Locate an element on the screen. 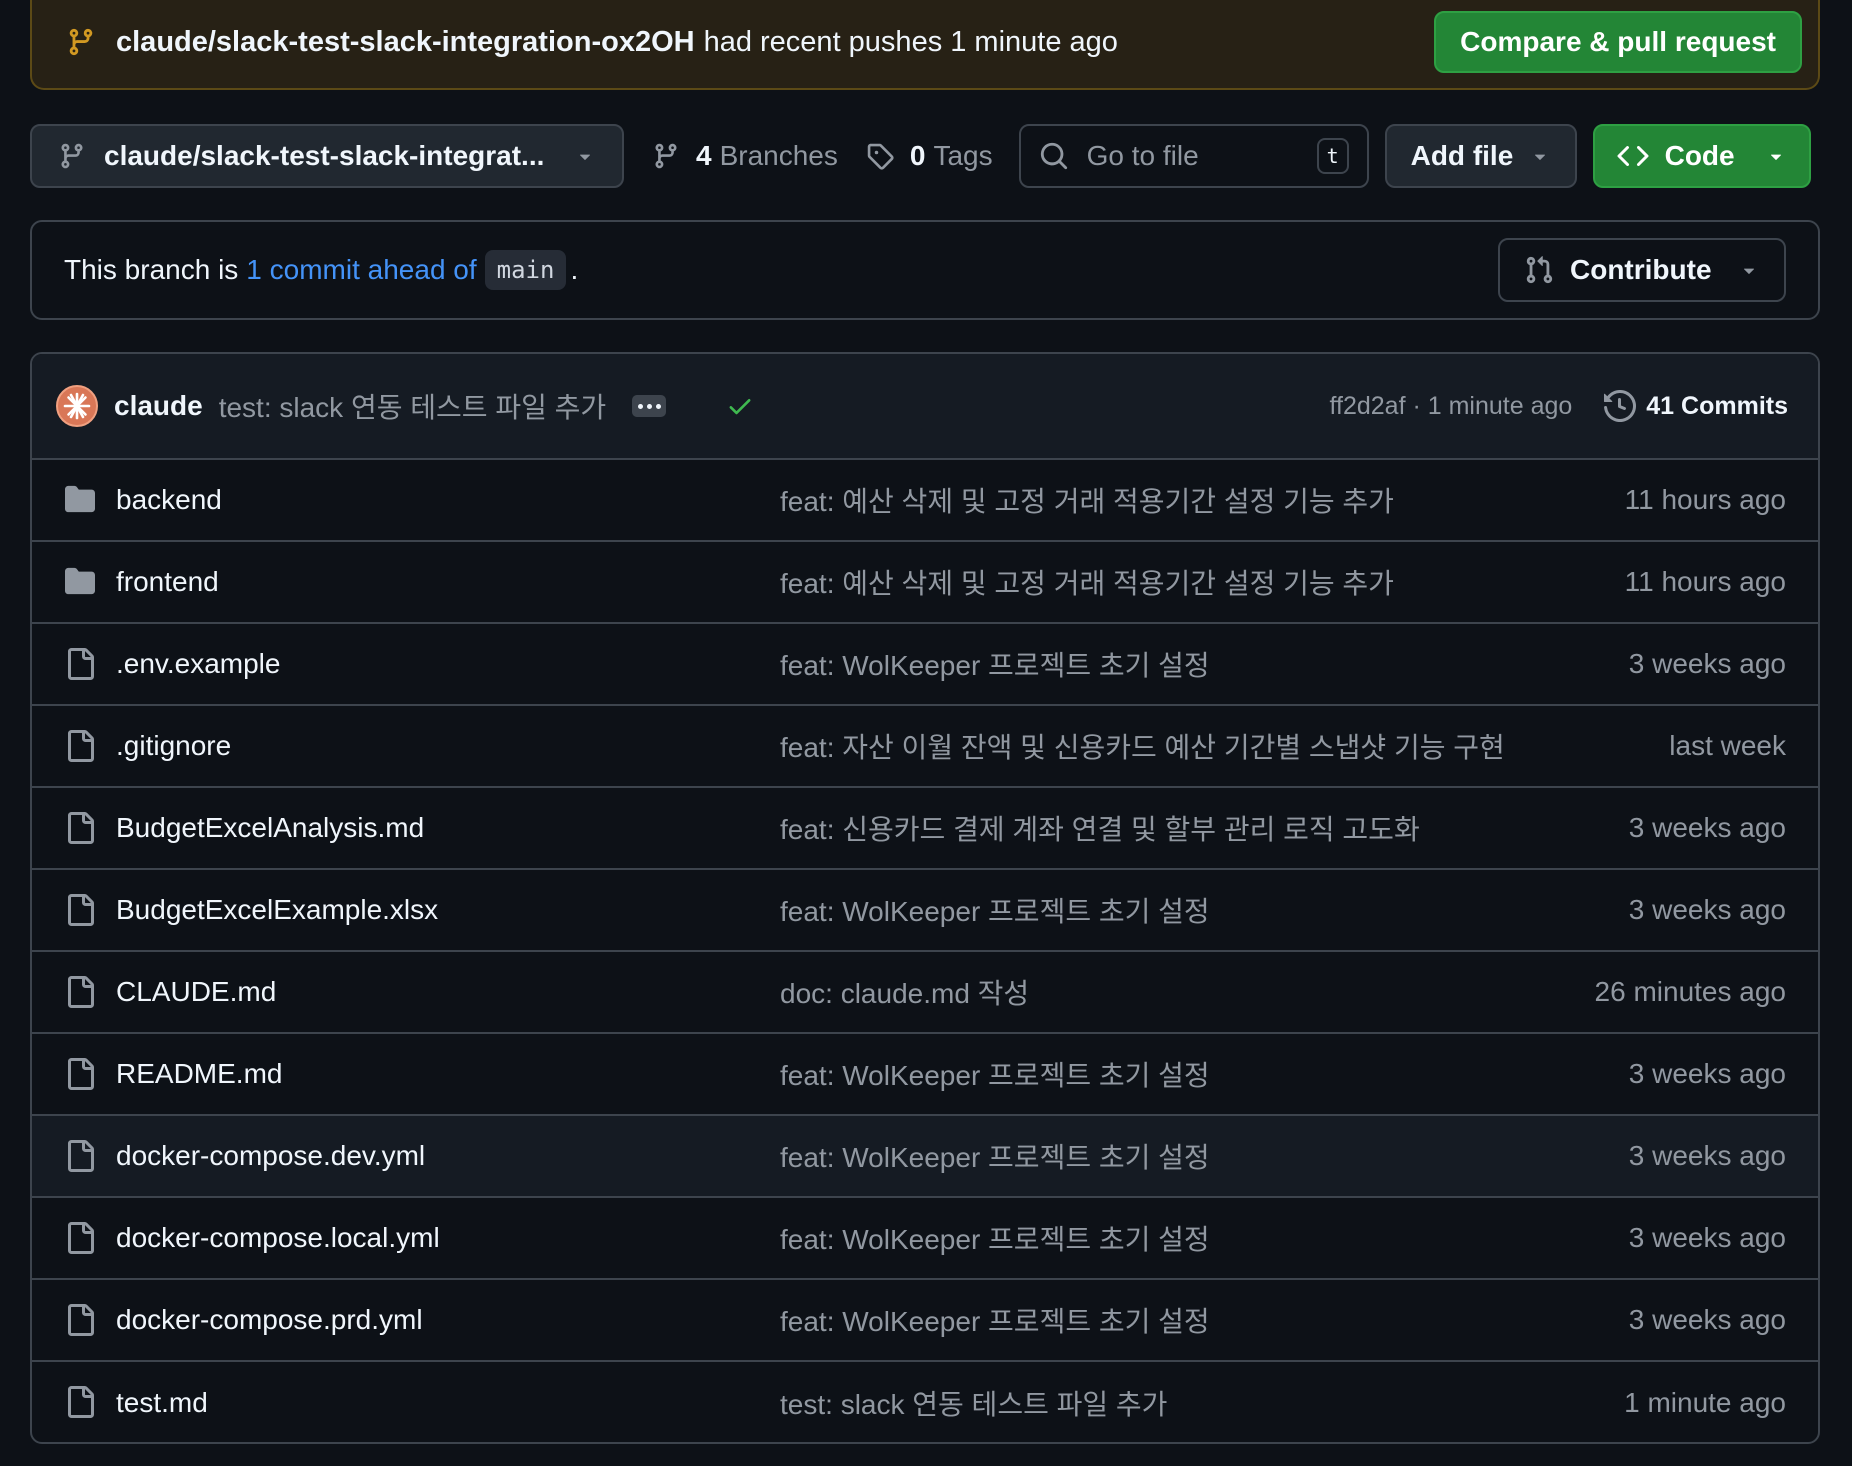  tag-icon is located at coordinates (880, 156).